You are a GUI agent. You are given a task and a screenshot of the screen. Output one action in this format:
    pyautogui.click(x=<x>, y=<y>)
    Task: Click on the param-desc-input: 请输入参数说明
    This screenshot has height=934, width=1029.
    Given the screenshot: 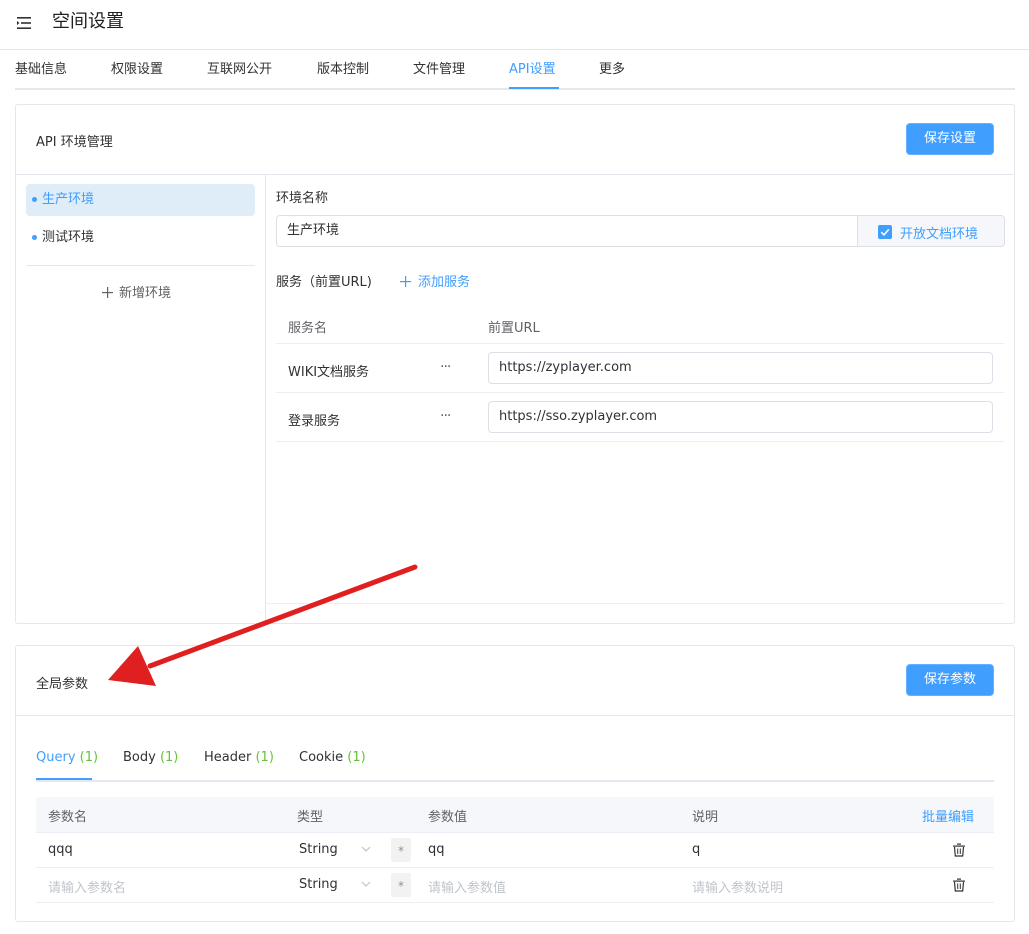 What is the action you would take?
    pyautogui.click(x=737, y=886)
    